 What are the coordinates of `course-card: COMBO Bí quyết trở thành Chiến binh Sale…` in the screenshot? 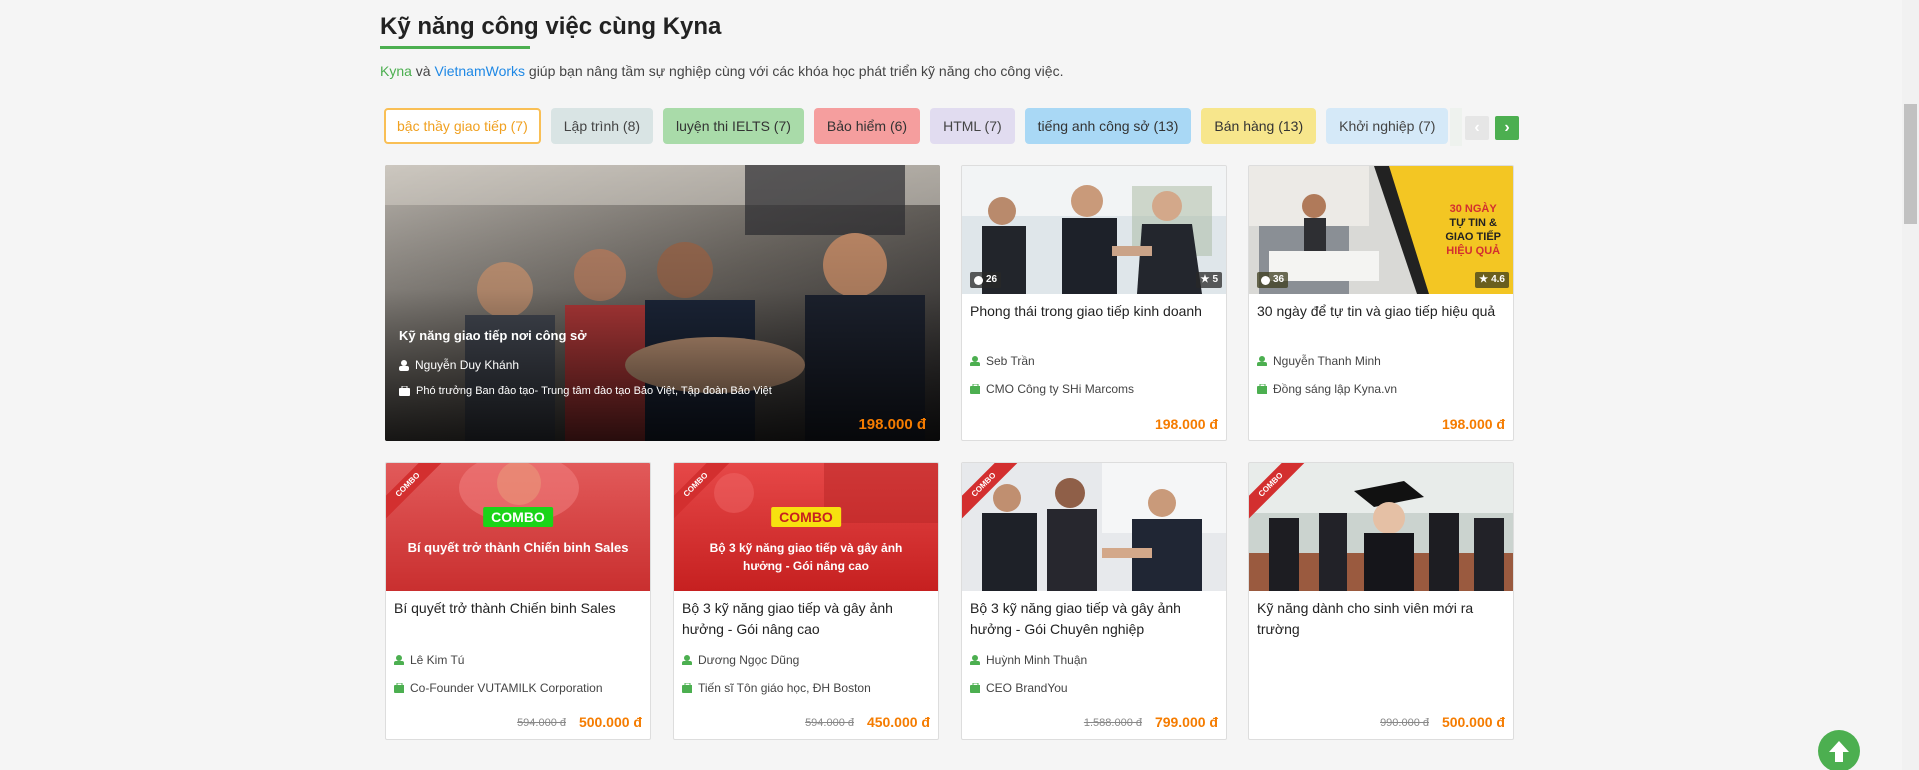 It's located at (518, 601).